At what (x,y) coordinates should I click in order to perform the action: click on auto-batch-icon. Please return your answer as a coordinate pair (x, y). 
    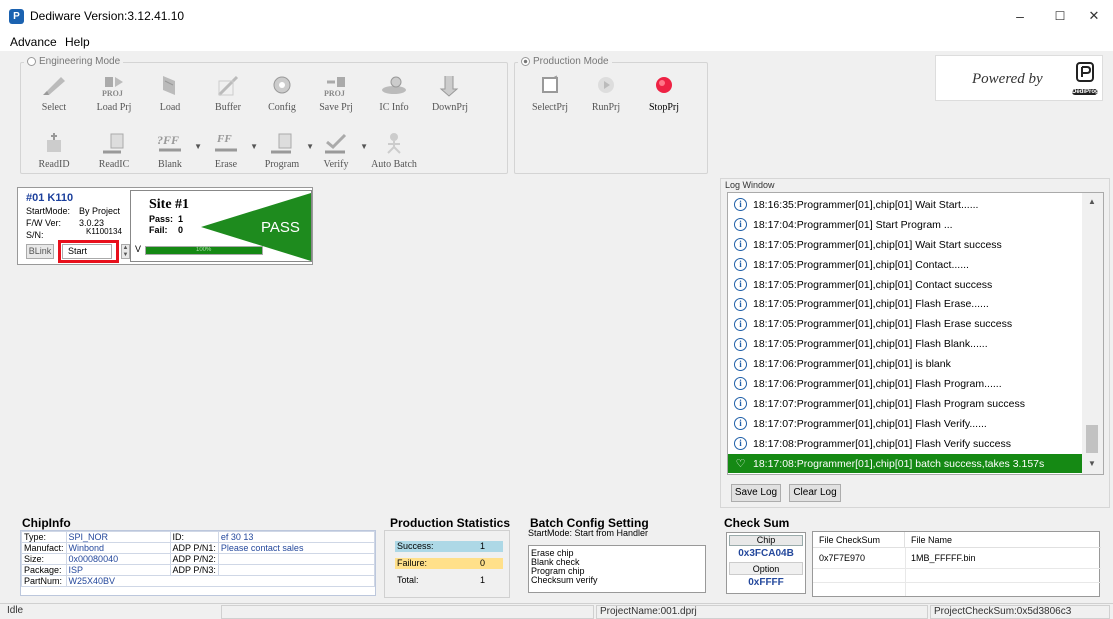
    Looking at the image, I should click on (394, 142).